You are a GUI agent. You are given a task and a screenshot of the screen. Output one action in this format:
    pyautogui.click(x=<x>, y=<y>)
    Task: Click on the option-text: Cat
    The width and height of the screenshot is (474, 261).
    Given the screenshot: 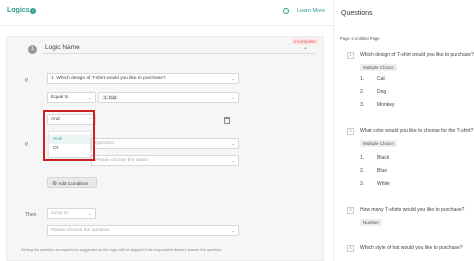 What is the action you would take?
    pyautogui.click(x=381, y=79)
    